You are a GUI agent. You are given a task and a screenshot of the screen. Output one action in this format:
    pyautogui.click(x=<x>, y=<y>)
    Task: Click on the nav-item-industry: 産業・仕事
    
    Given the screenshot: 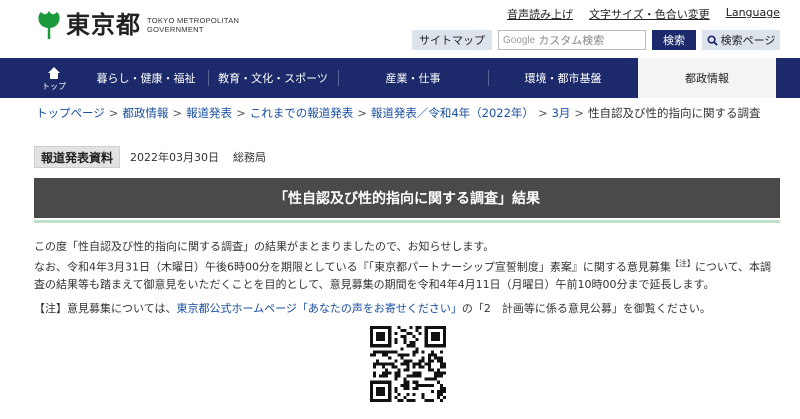 What is the action you would take?
    pyautogui.click(x=413, y=78)
    